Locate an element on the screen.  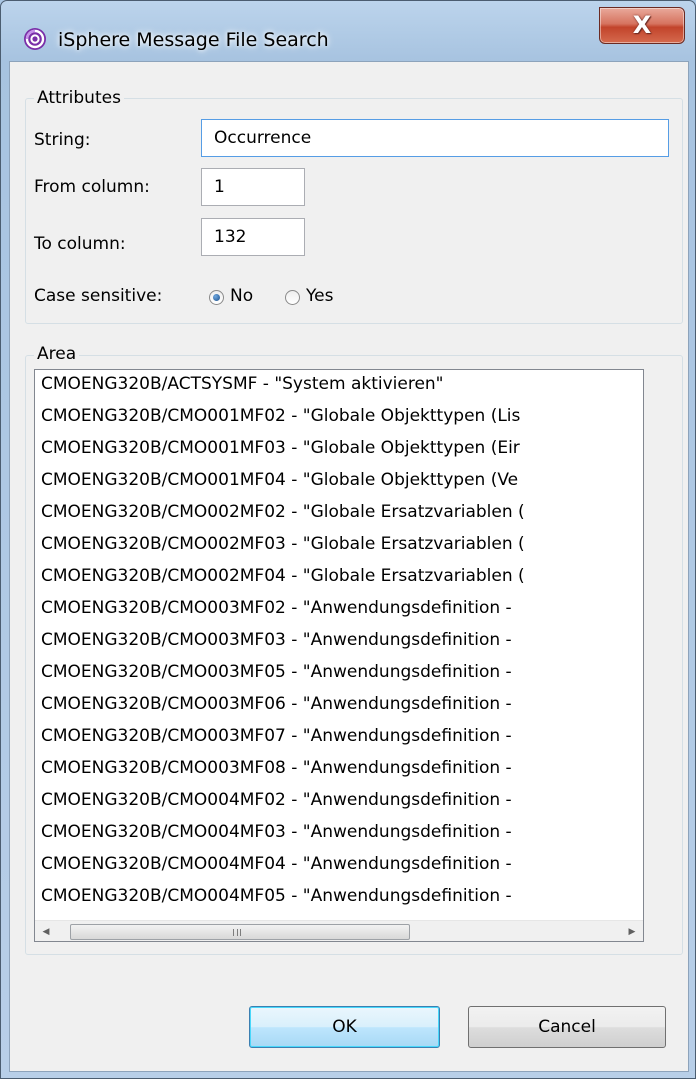
ok-button: OK is located at coordinates (344, 1027).